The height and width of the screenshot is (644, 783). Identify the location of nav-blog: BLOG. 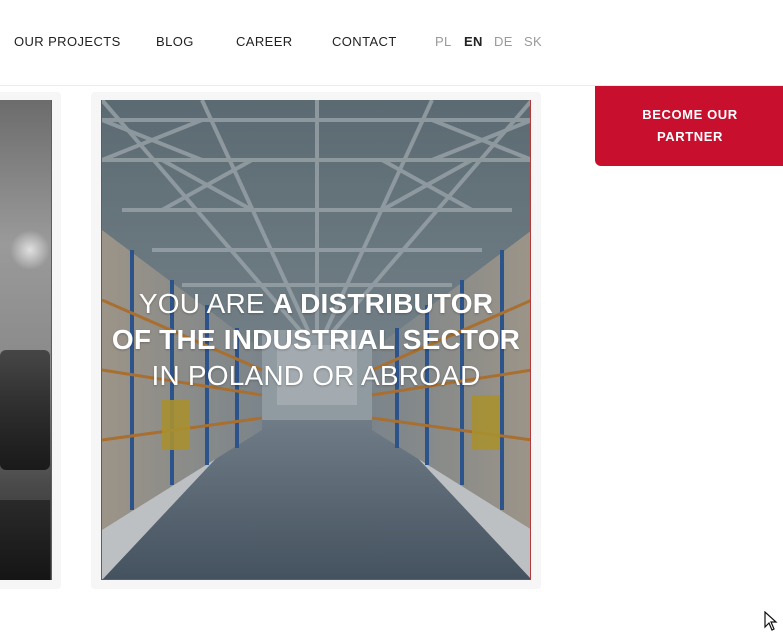
(175, 41).